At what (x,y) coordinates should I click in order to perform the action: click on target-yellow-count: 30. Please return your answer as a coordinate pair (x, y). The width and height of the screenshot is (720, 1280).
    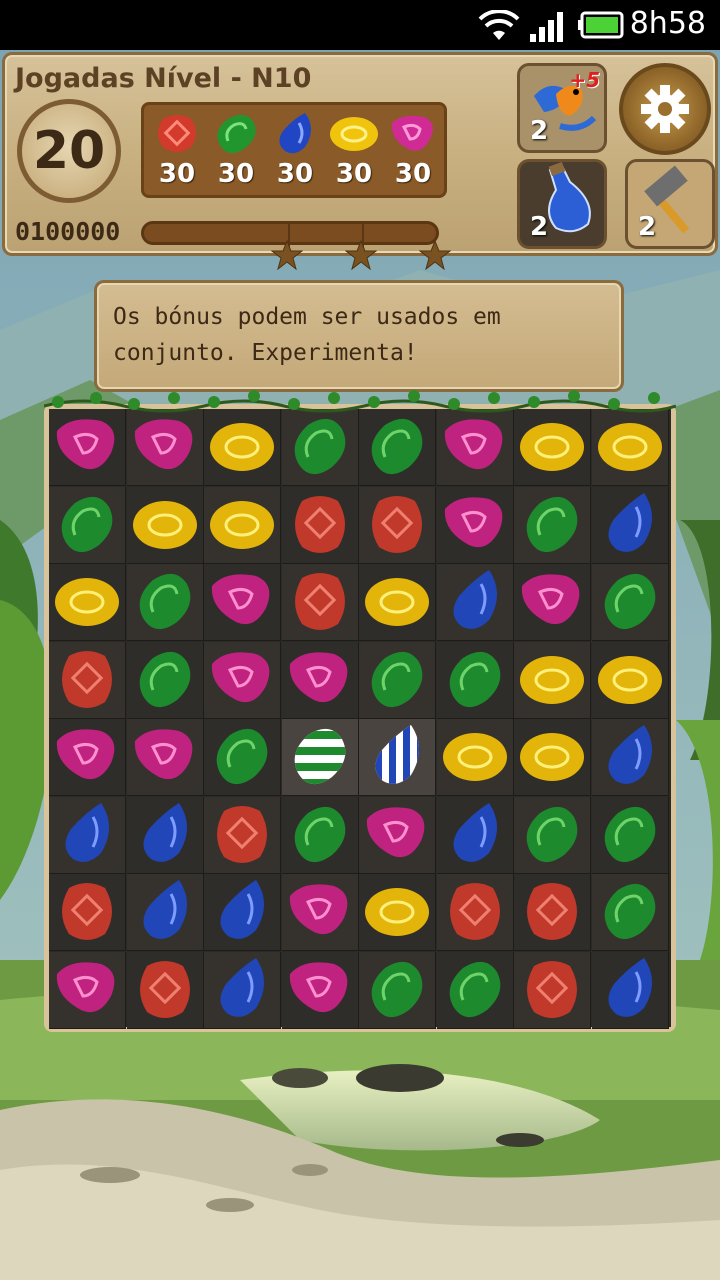
    Looking at the image, I should click on (354, 174).